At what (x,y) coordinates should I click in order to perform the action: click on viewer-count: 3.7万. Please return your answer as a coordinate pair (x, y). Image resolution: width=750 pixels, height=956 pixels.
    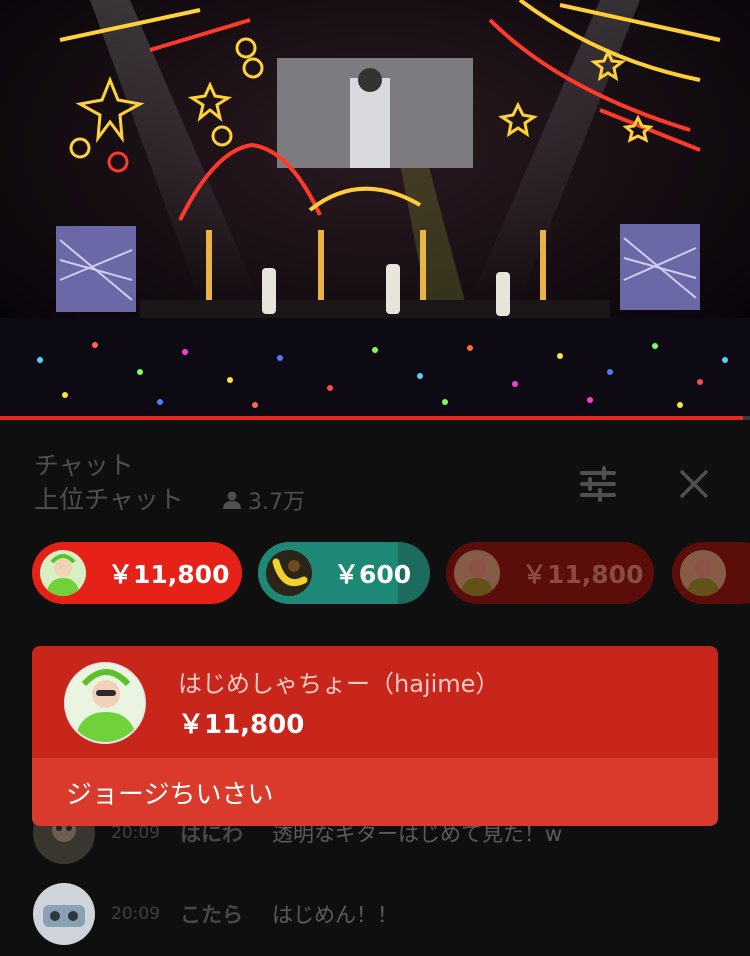
    Looking at the image, I should click on (263, 500).